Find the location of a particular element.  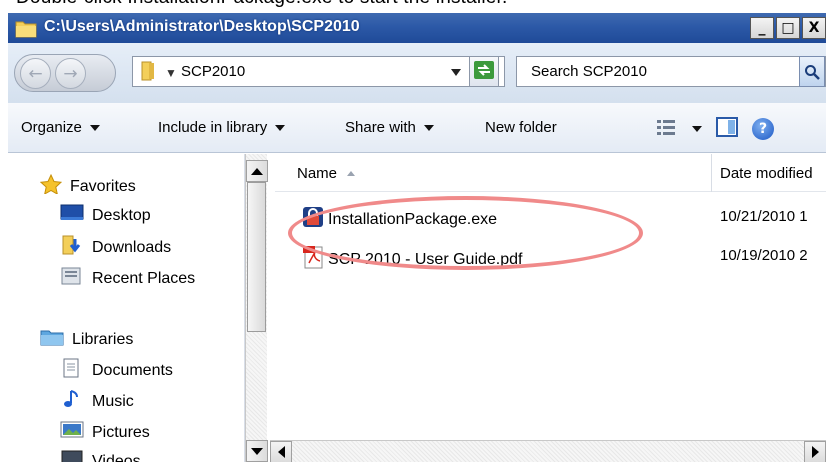

search-placeholder: Search SCP2010 is located at coordinates (589, 71).